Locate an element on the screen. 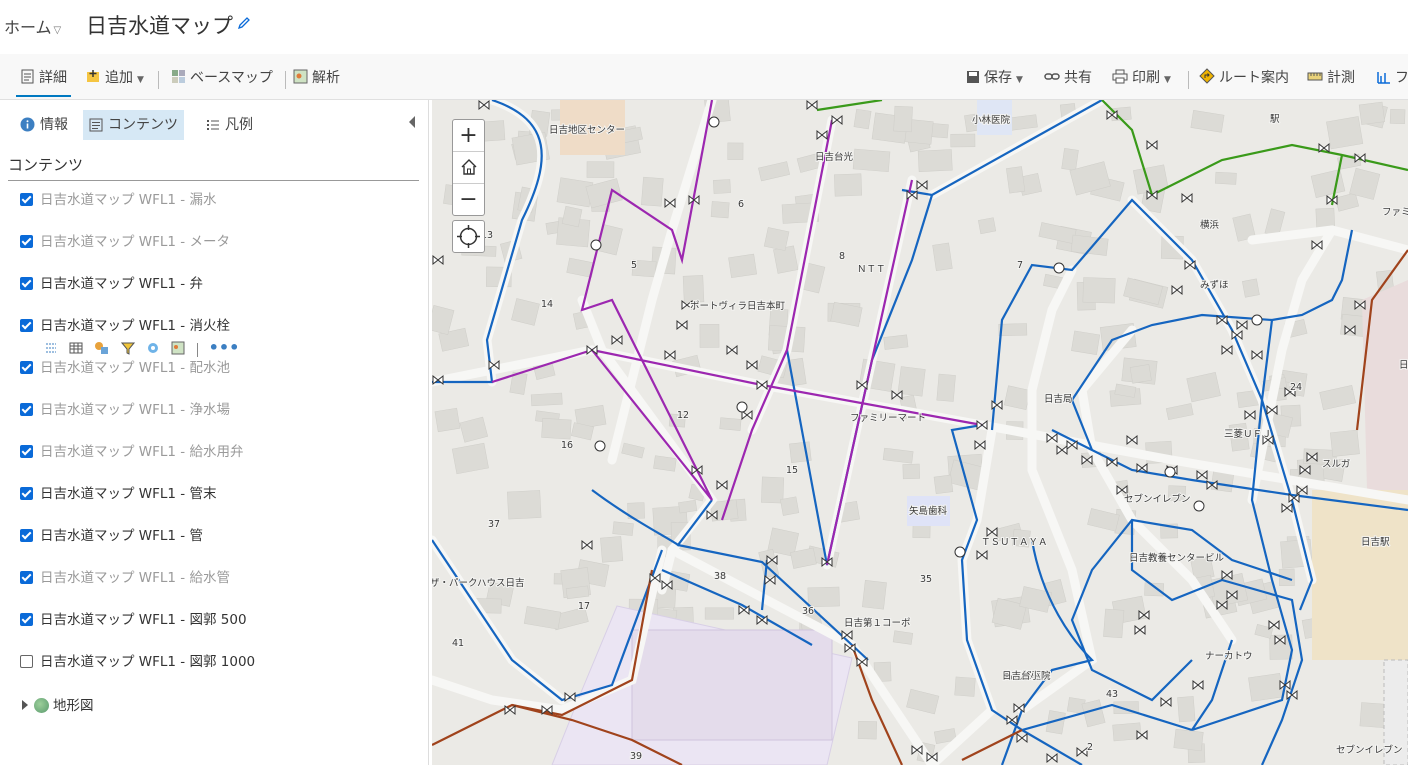 This screenshot has width=1408, height=765. map-label: 2 is located at coordinates (1090, 747).